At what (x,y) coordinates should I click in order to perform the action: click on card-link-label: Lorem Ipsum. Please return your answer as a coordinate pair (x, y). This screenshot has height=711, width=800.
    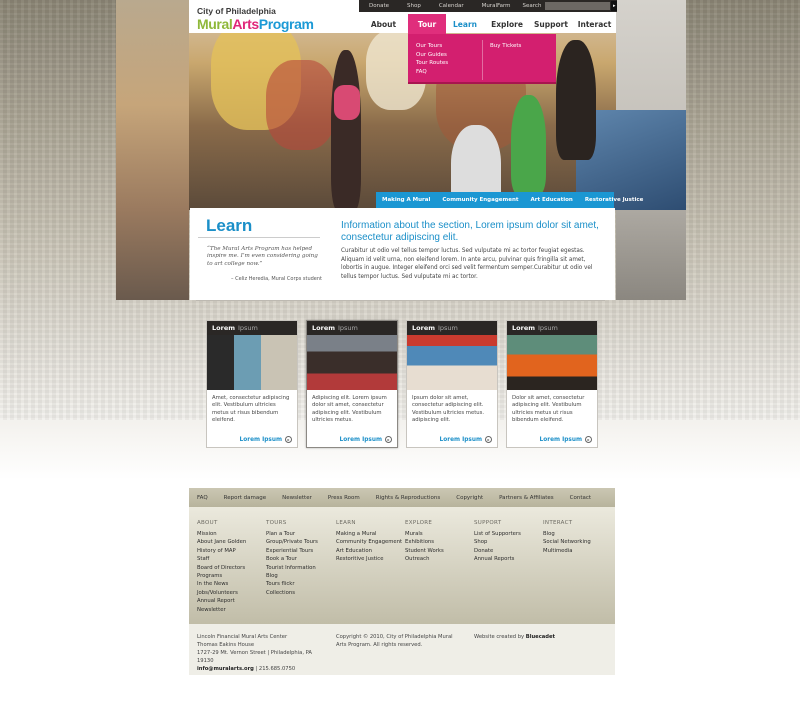
    Looking at the image, I should click on (360, 439).